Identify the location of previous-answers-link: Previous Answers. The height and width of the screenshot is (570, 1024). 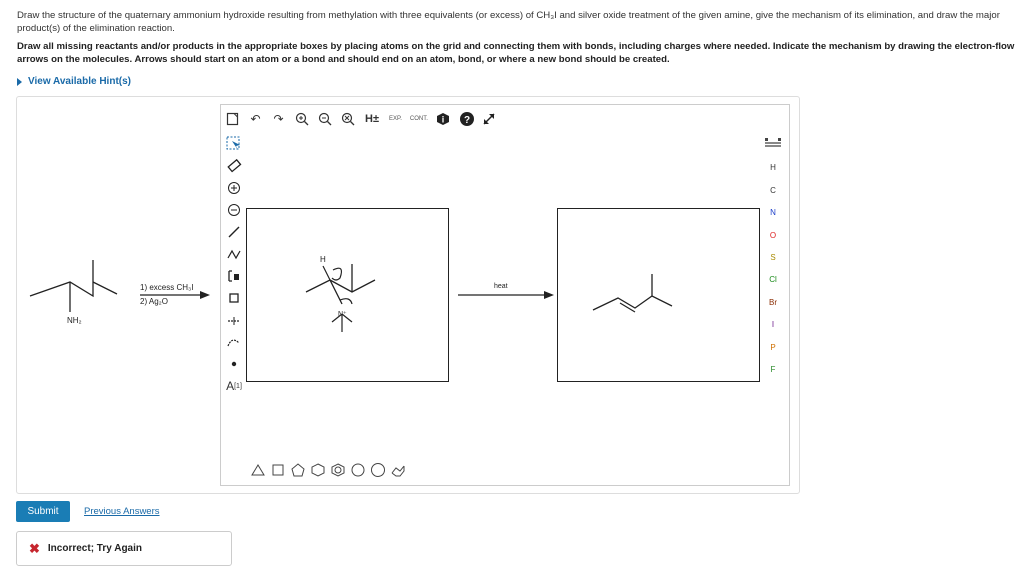
(122, 511).